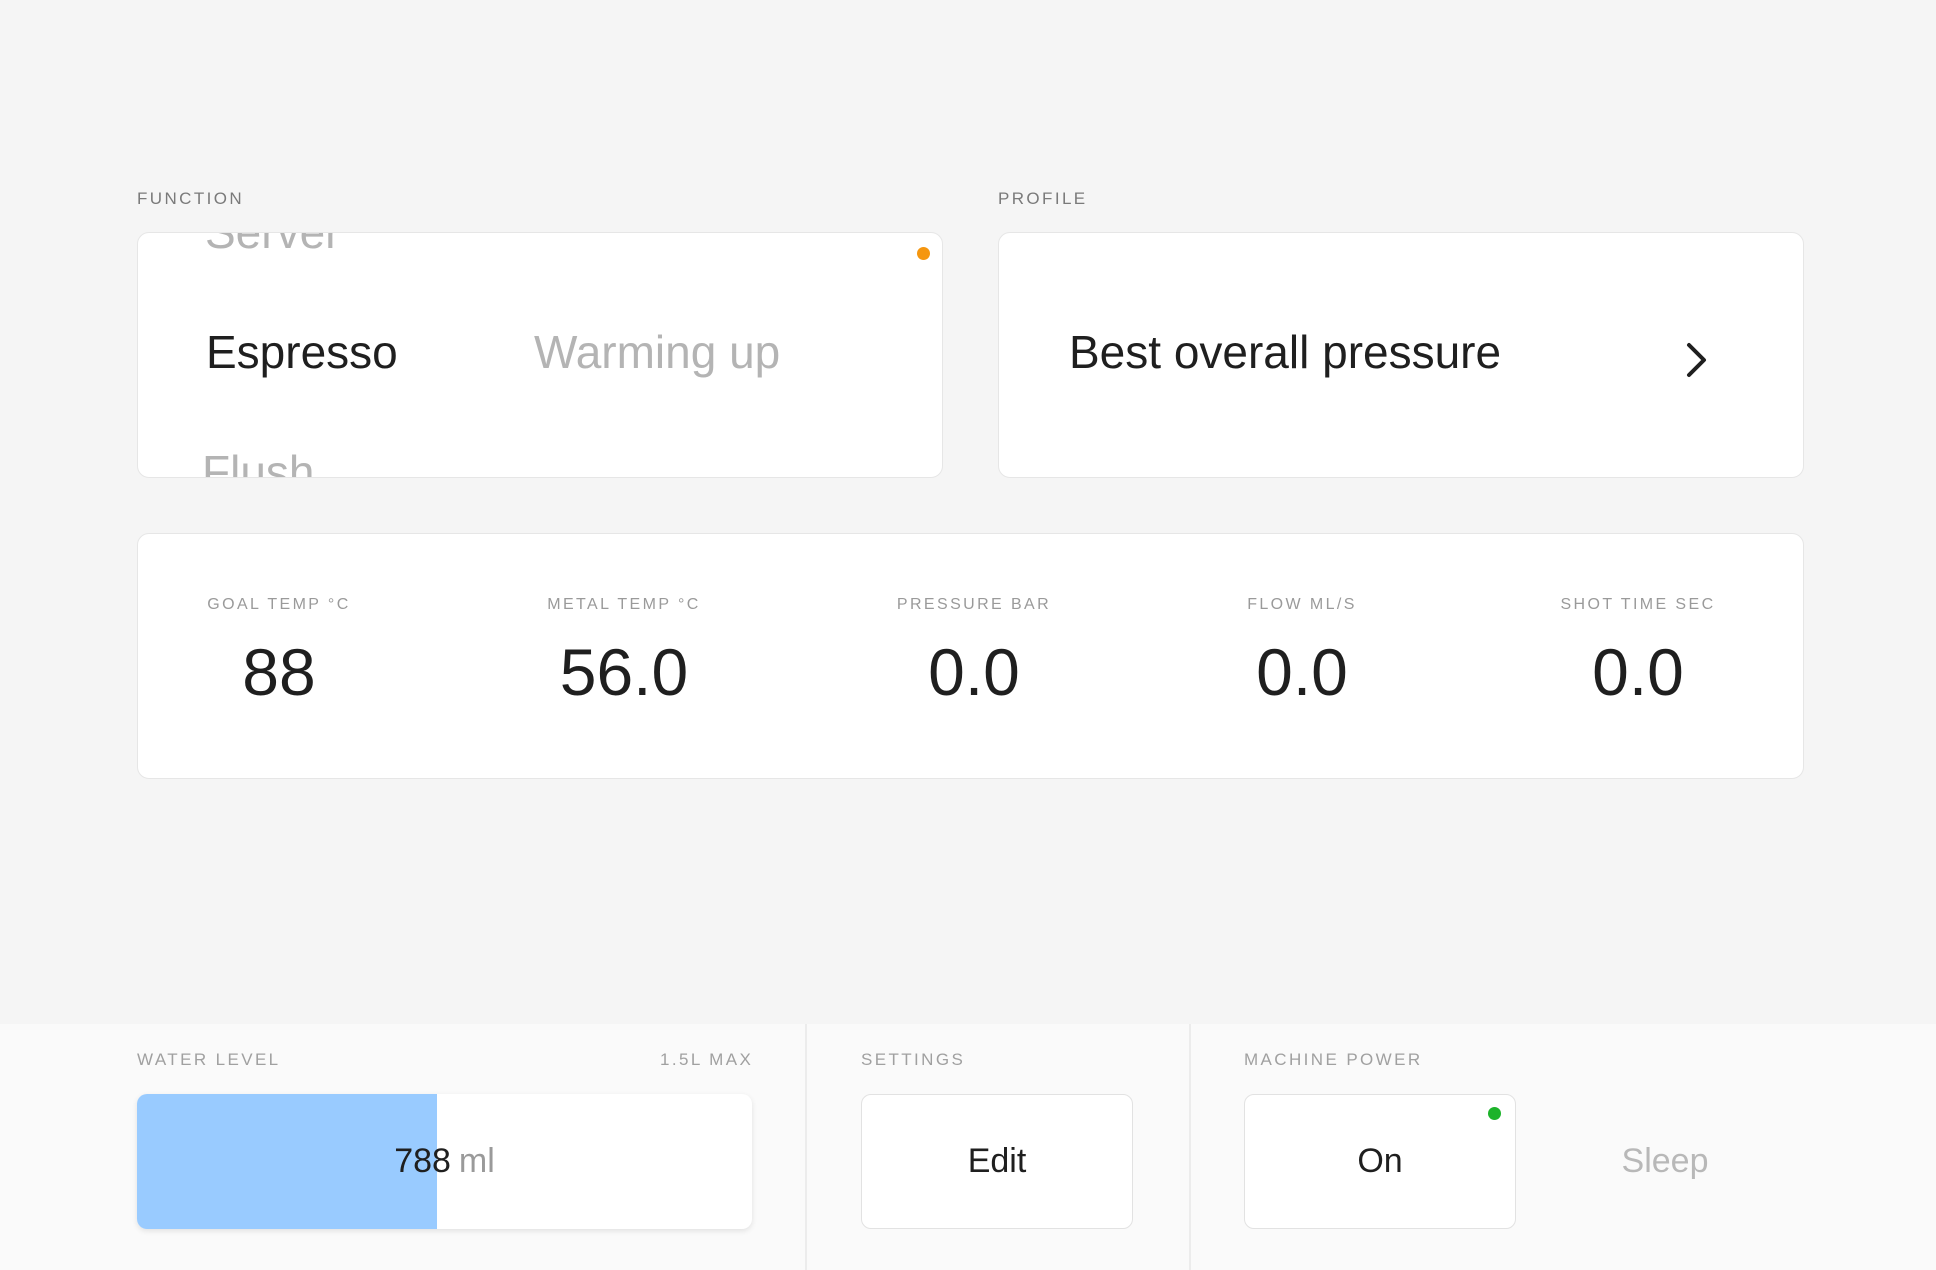  What do you see at coordinates (302, 352) in the screenshot?
I see `function-option-espresso: Espresso` at bounding box center [302, 352].